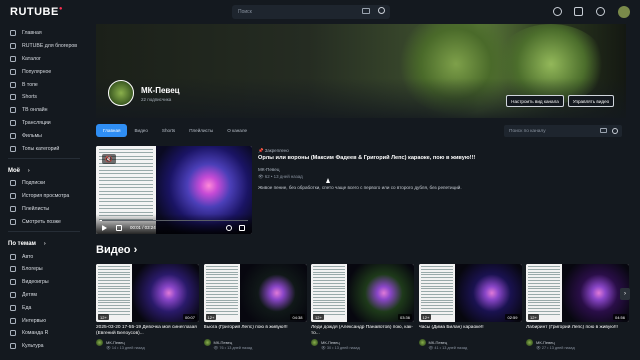 The height and width of the screenshot is (360, 640). What do you see at coordinates (362, 293) in the screenshot?
I see `video-thumbnail: 12+ 03:36` at bounding box center [362, 293].